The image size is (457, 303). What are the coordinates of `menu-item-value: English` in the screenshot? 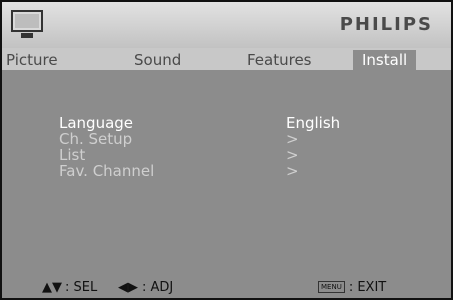 It's located at (313, 123).